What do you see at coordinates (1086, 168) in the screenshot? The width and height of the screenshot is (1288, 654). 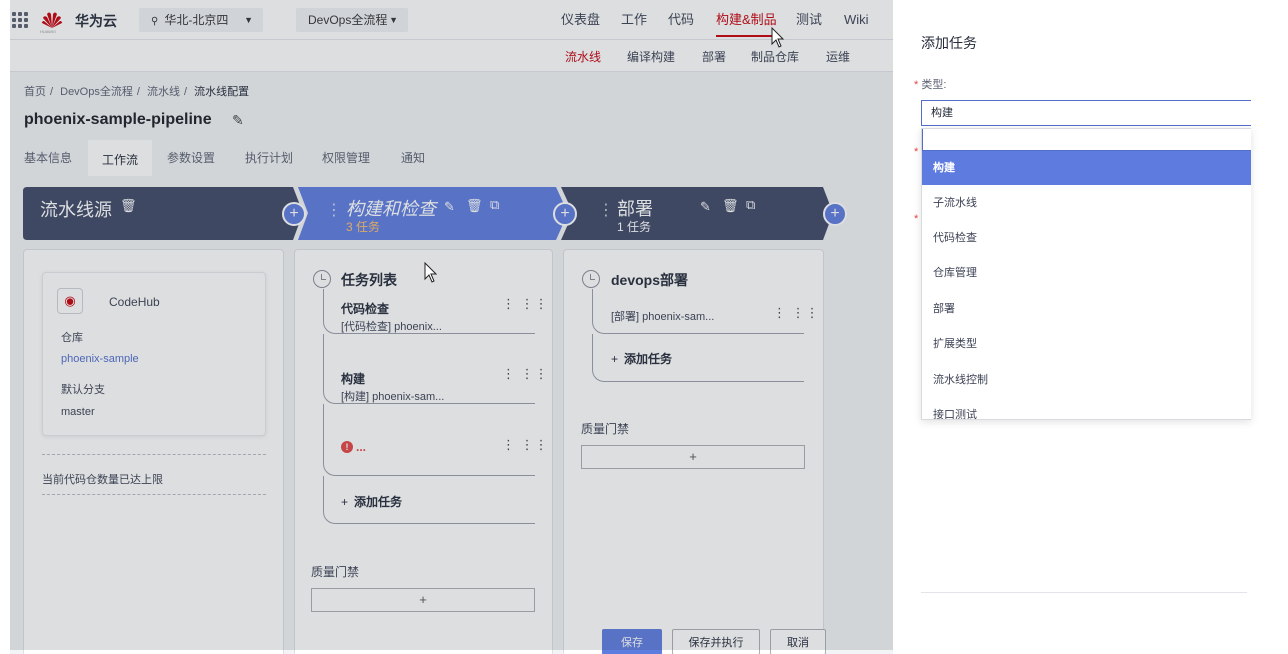 I see `type-option-build: 构建` at bounding box center [1086, 168].